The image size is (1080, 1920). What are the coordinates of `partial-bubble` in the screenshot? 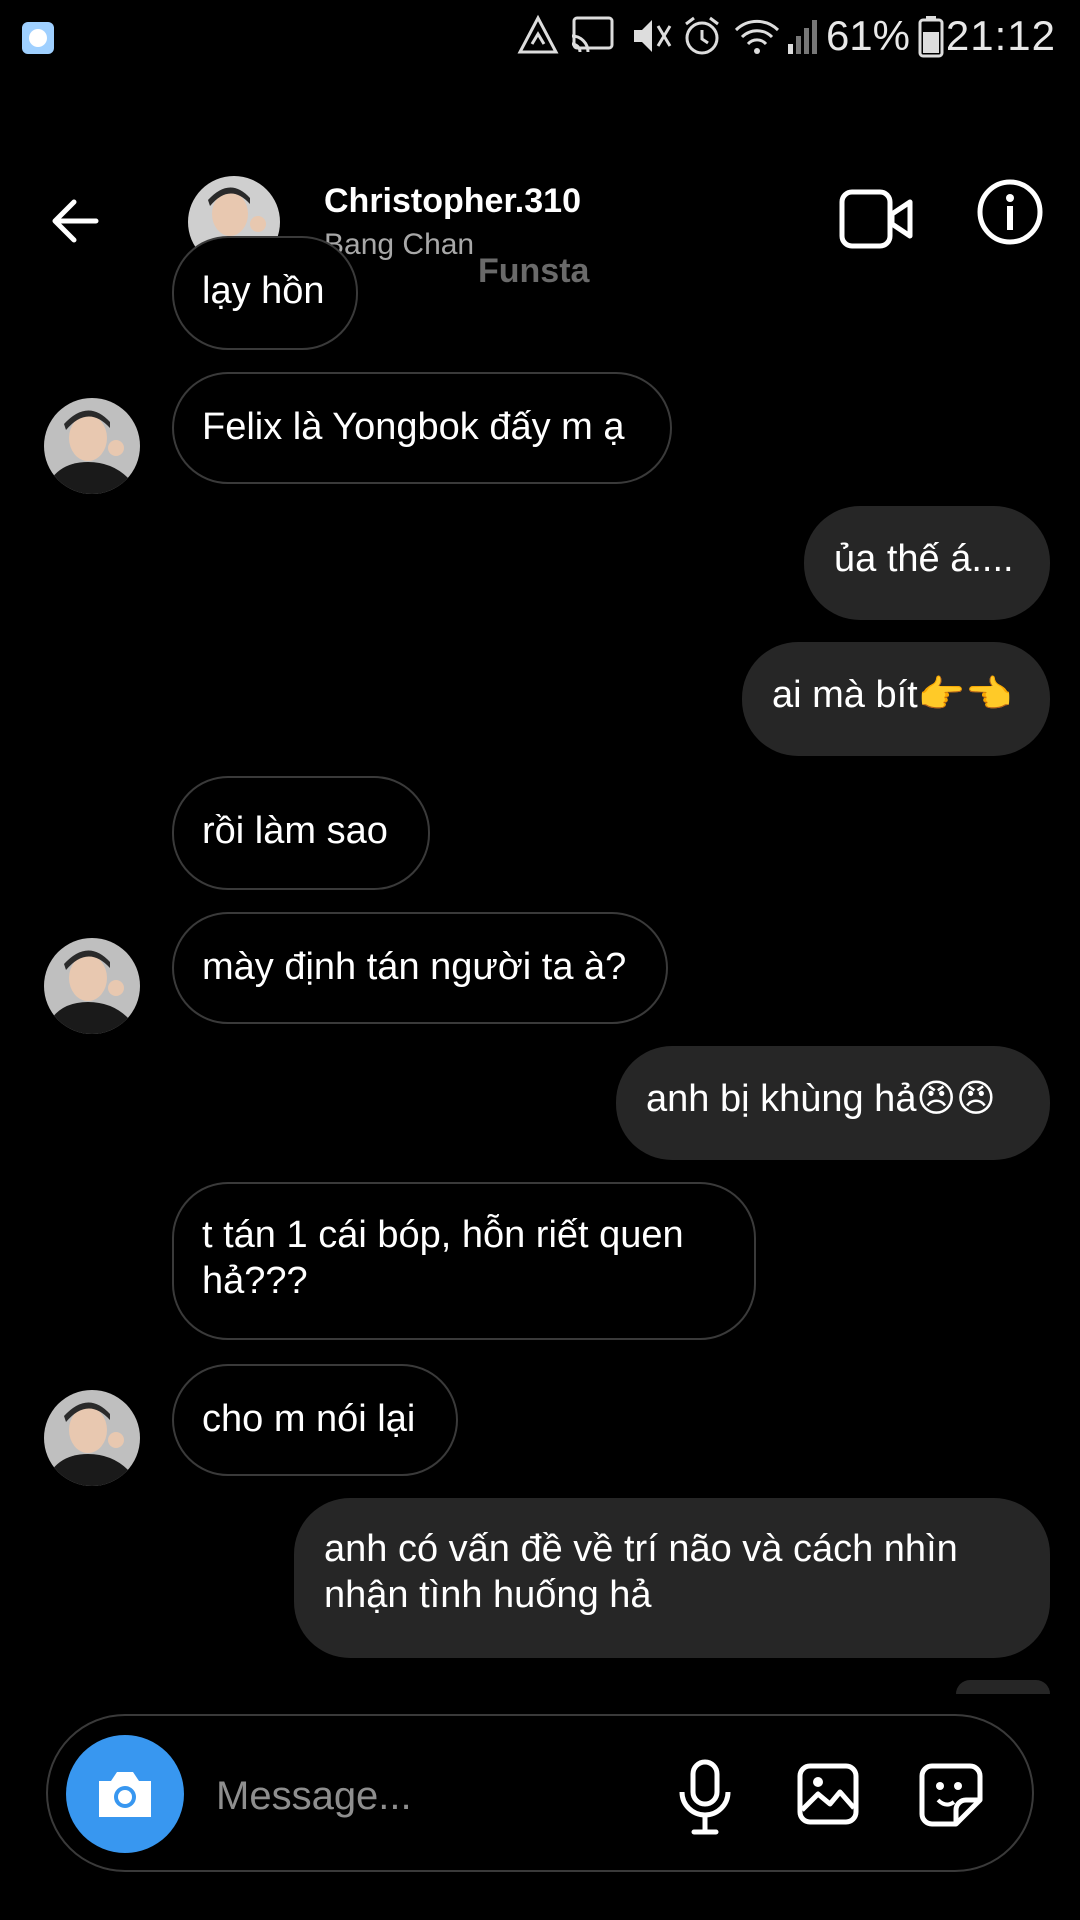 It's located at (1003, 1687).